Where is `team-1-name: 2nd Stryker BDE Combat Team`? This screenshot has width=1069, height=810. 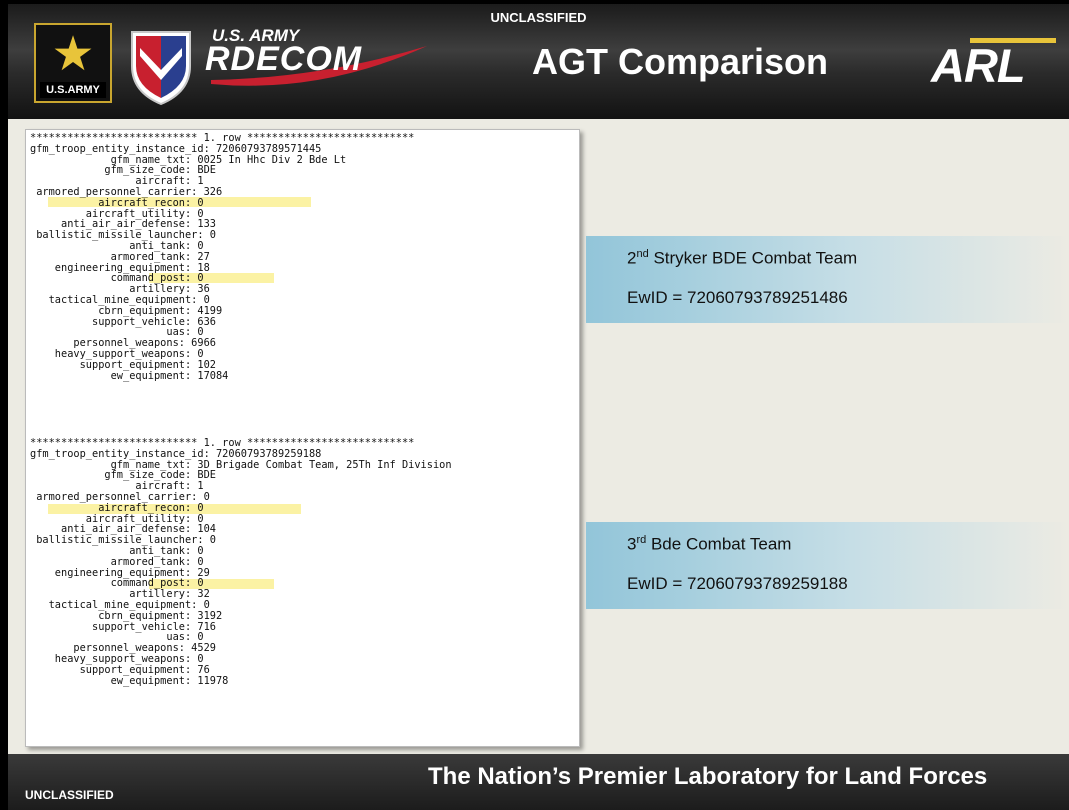
team-1-name: 2nd Stryker BDE Combat Team is located at coordinates (742, 258).